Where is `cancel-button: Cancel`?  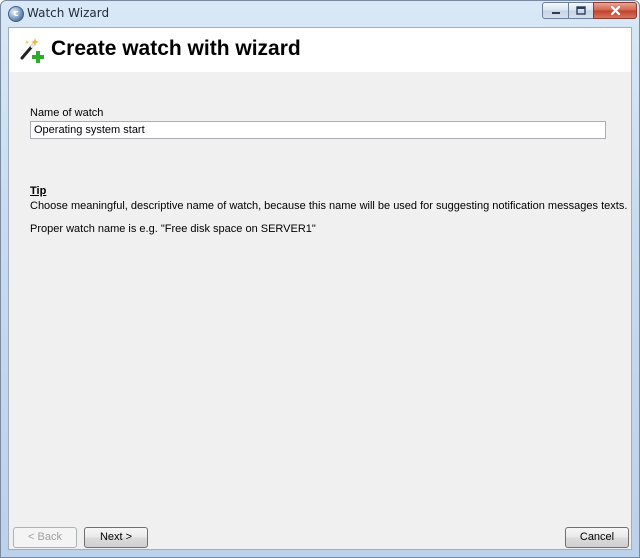
cancel-button: Cancel is located at coordinates (597, 537).